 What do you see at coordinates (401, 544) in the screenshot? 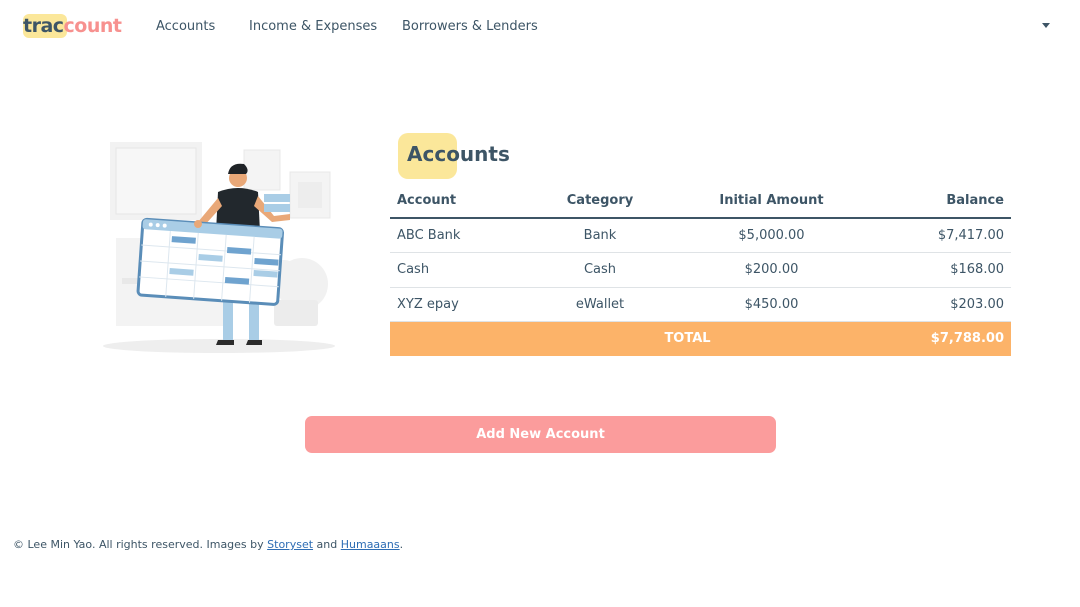
I see `footer-period: .` at bounding box center [401, 544].